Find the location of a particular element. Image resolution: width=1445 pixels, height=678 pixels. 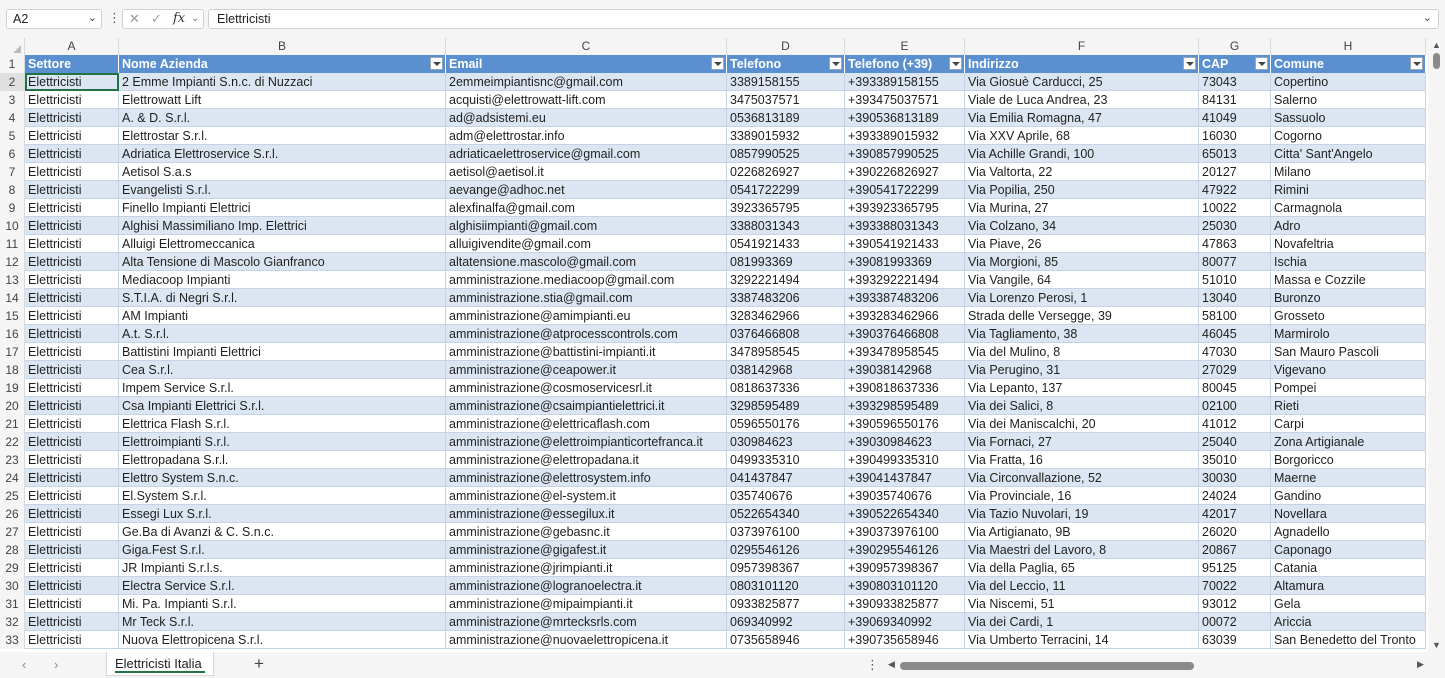

column-header-g: G is located at coordinates (1235, 46).